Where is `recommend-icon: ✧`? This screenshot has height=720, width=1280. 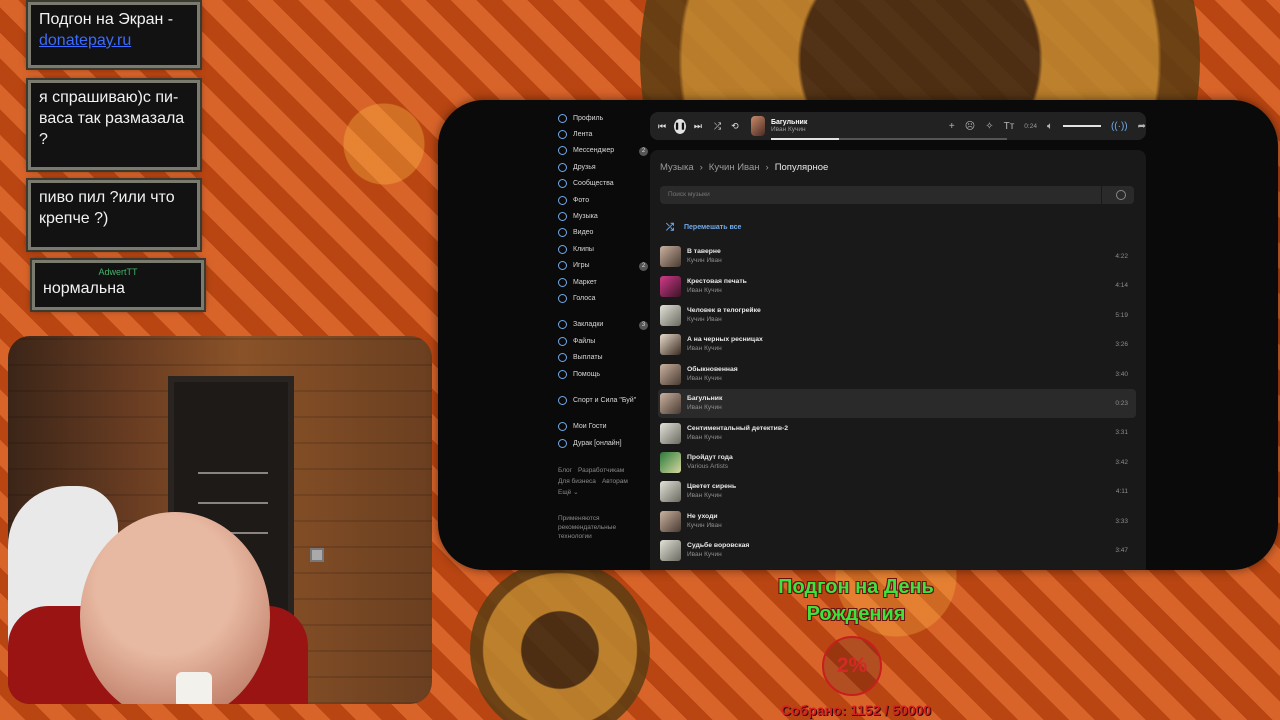
recommend-icon: ✧ is located at coordinates (989, 126).